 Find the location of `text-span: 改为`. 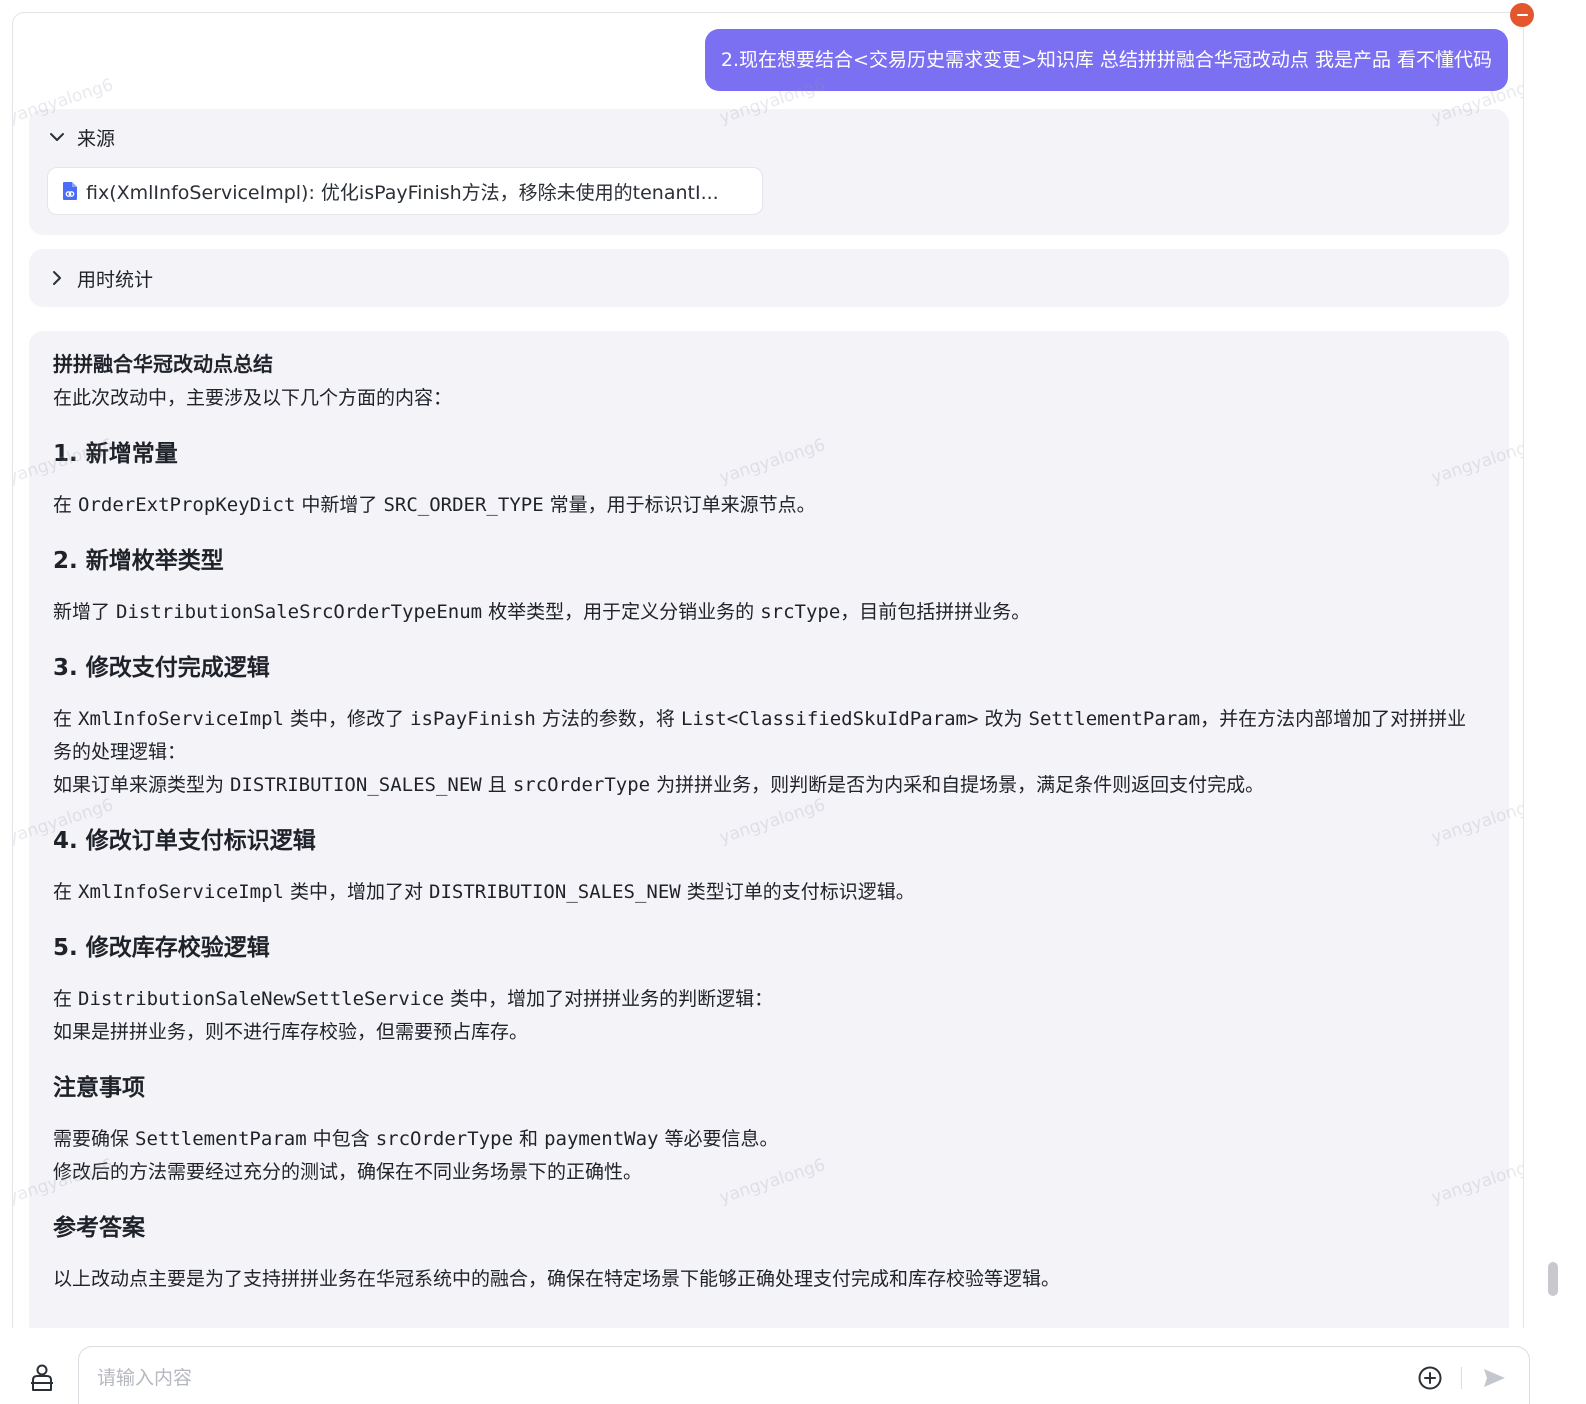

text-span: 改为 is located at coordinates (1003, 719).